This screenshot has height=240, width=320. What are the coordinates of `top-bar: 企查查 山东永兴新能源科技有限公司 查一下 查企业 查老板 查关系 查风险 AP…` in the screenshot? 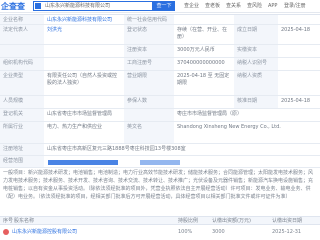 It's located at (160, 6).